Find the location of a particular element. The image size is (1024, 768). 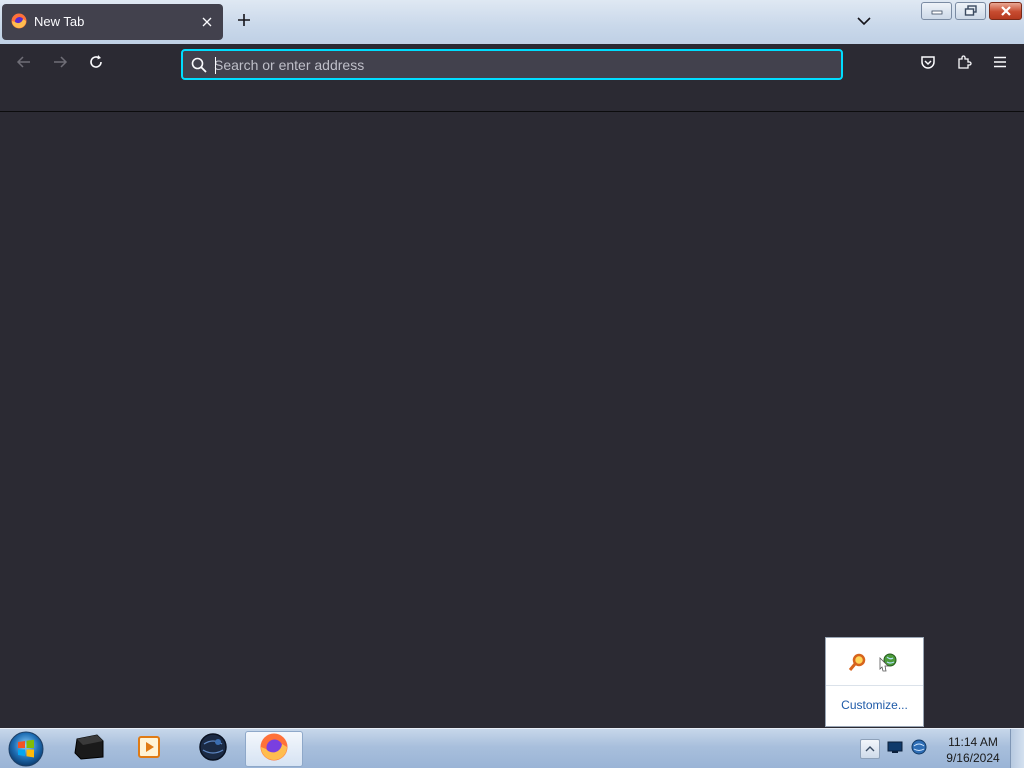

system-tray is located at coordinates (894, 749).